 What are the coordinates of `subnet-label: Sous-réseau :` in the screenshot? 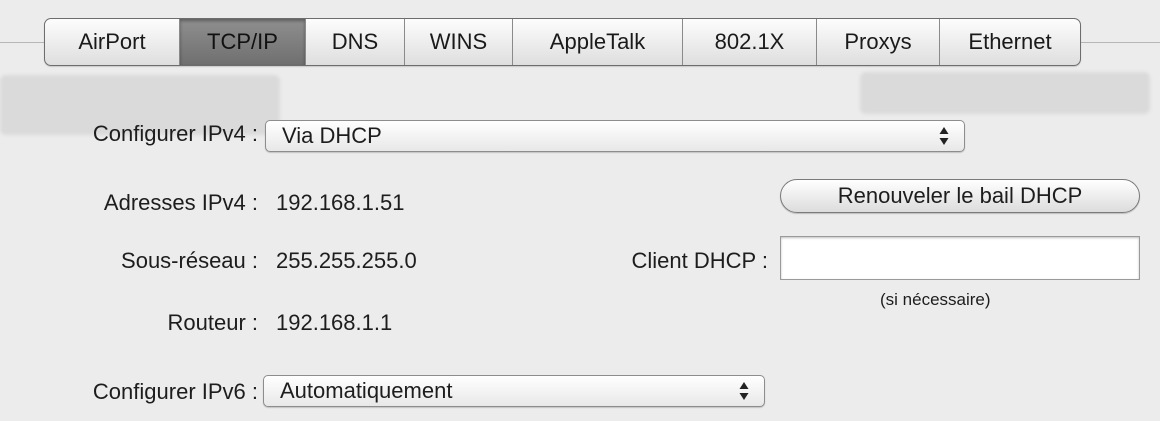 It's located at (189, 260).